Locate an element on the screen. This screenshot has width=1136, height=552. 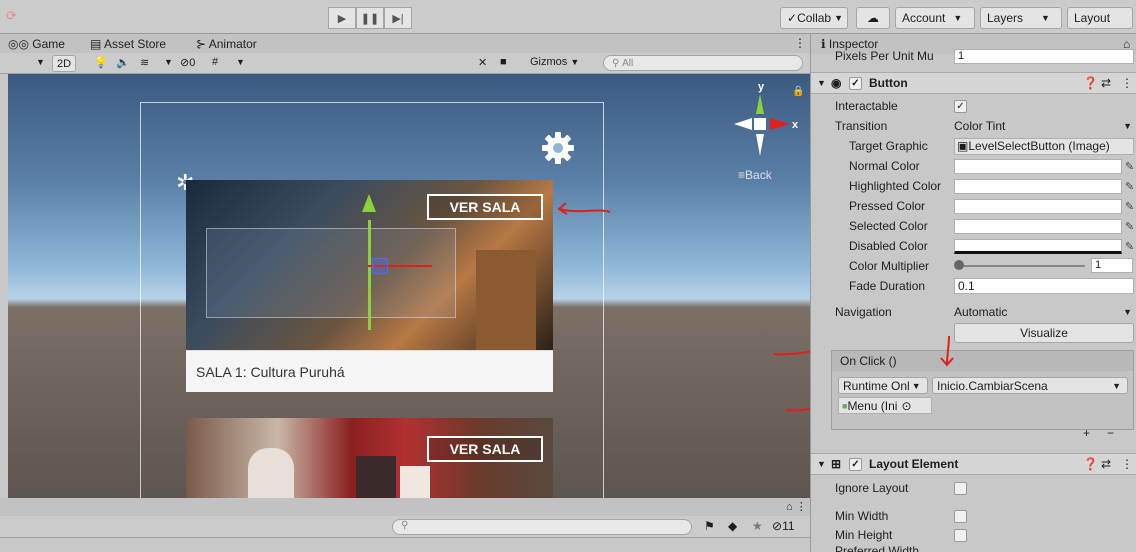
grid-icon: # is located at coordinates (215, 62).